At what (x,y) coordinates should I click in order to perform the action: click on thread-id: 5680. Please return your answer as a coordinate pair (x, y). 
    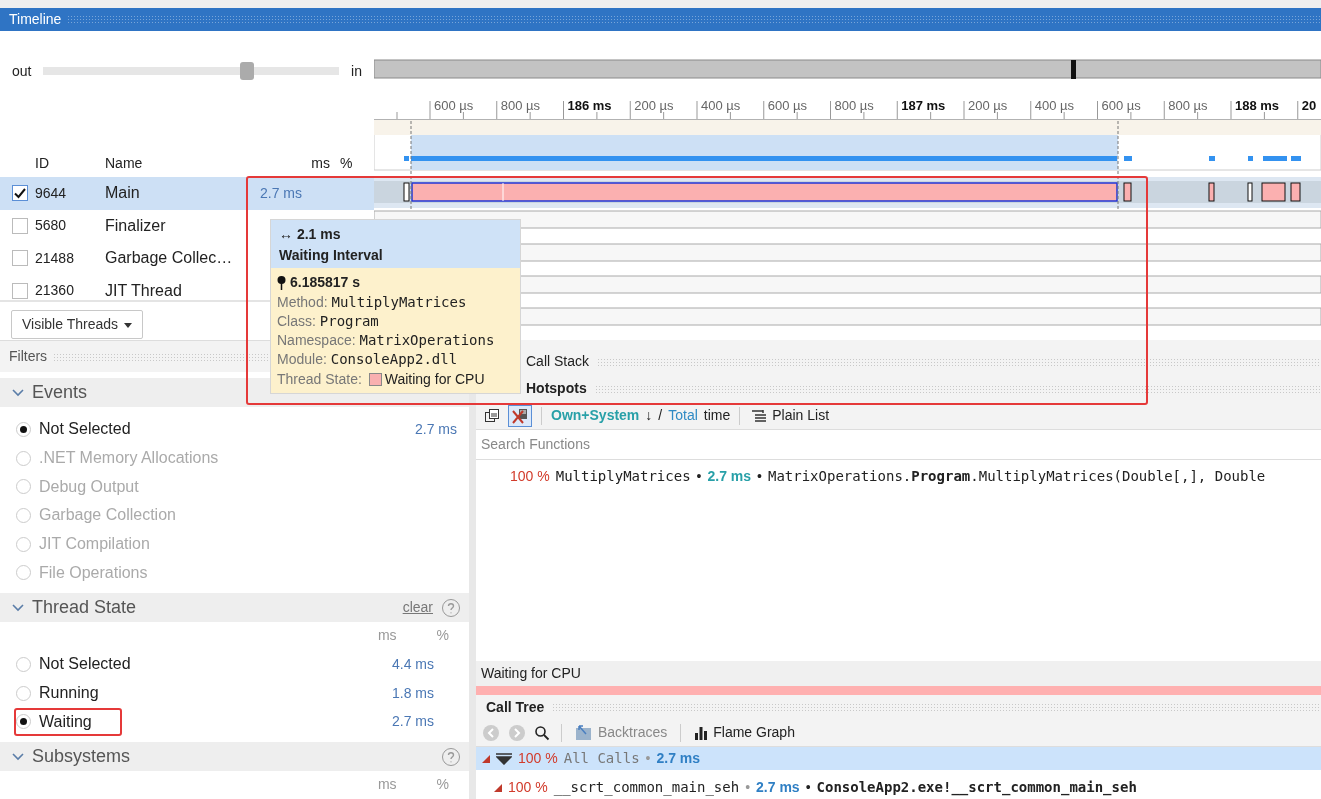
    Looking at the image, I should click on (51, 226).